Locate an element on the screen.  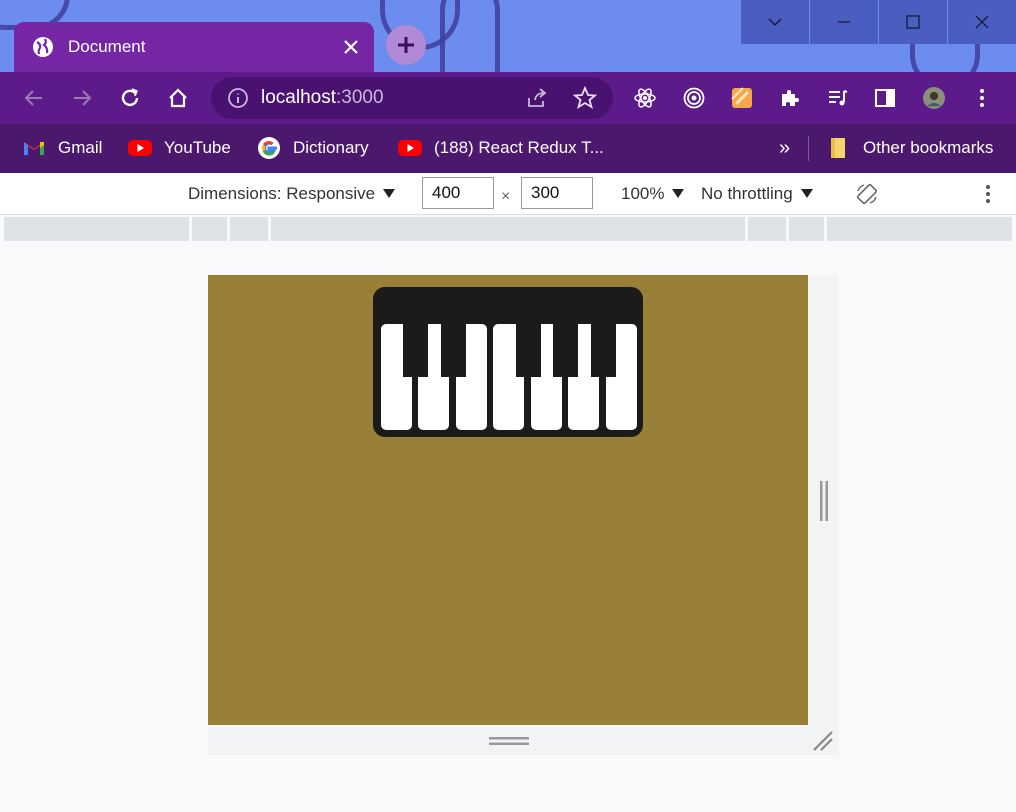
bookmark-label: YouTube is located at coordinates (197, 147).